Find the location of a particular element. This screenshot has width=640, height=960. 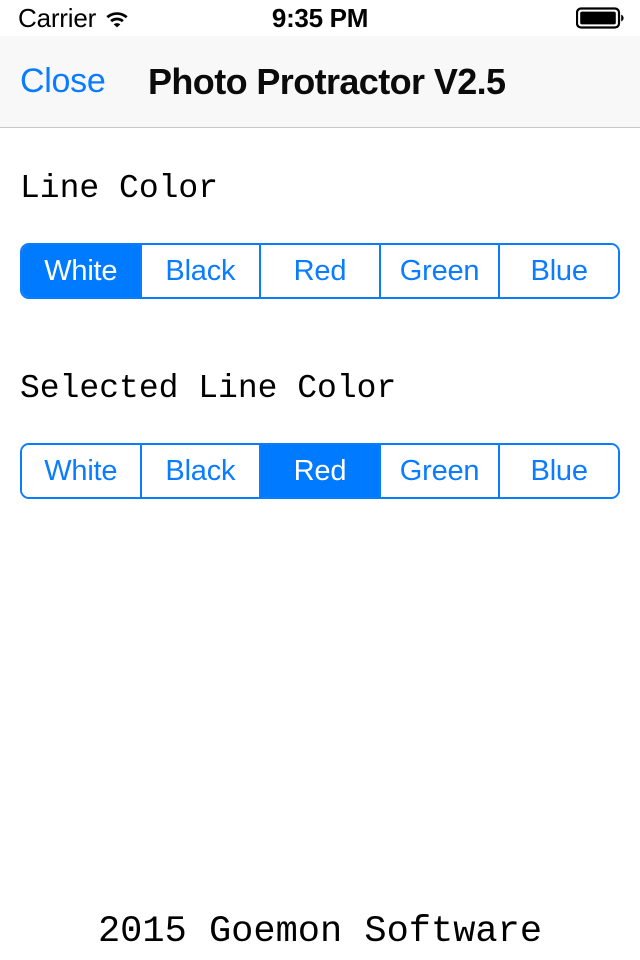

line-color-segment-blue: Blue is located at coordinates (558, 271).